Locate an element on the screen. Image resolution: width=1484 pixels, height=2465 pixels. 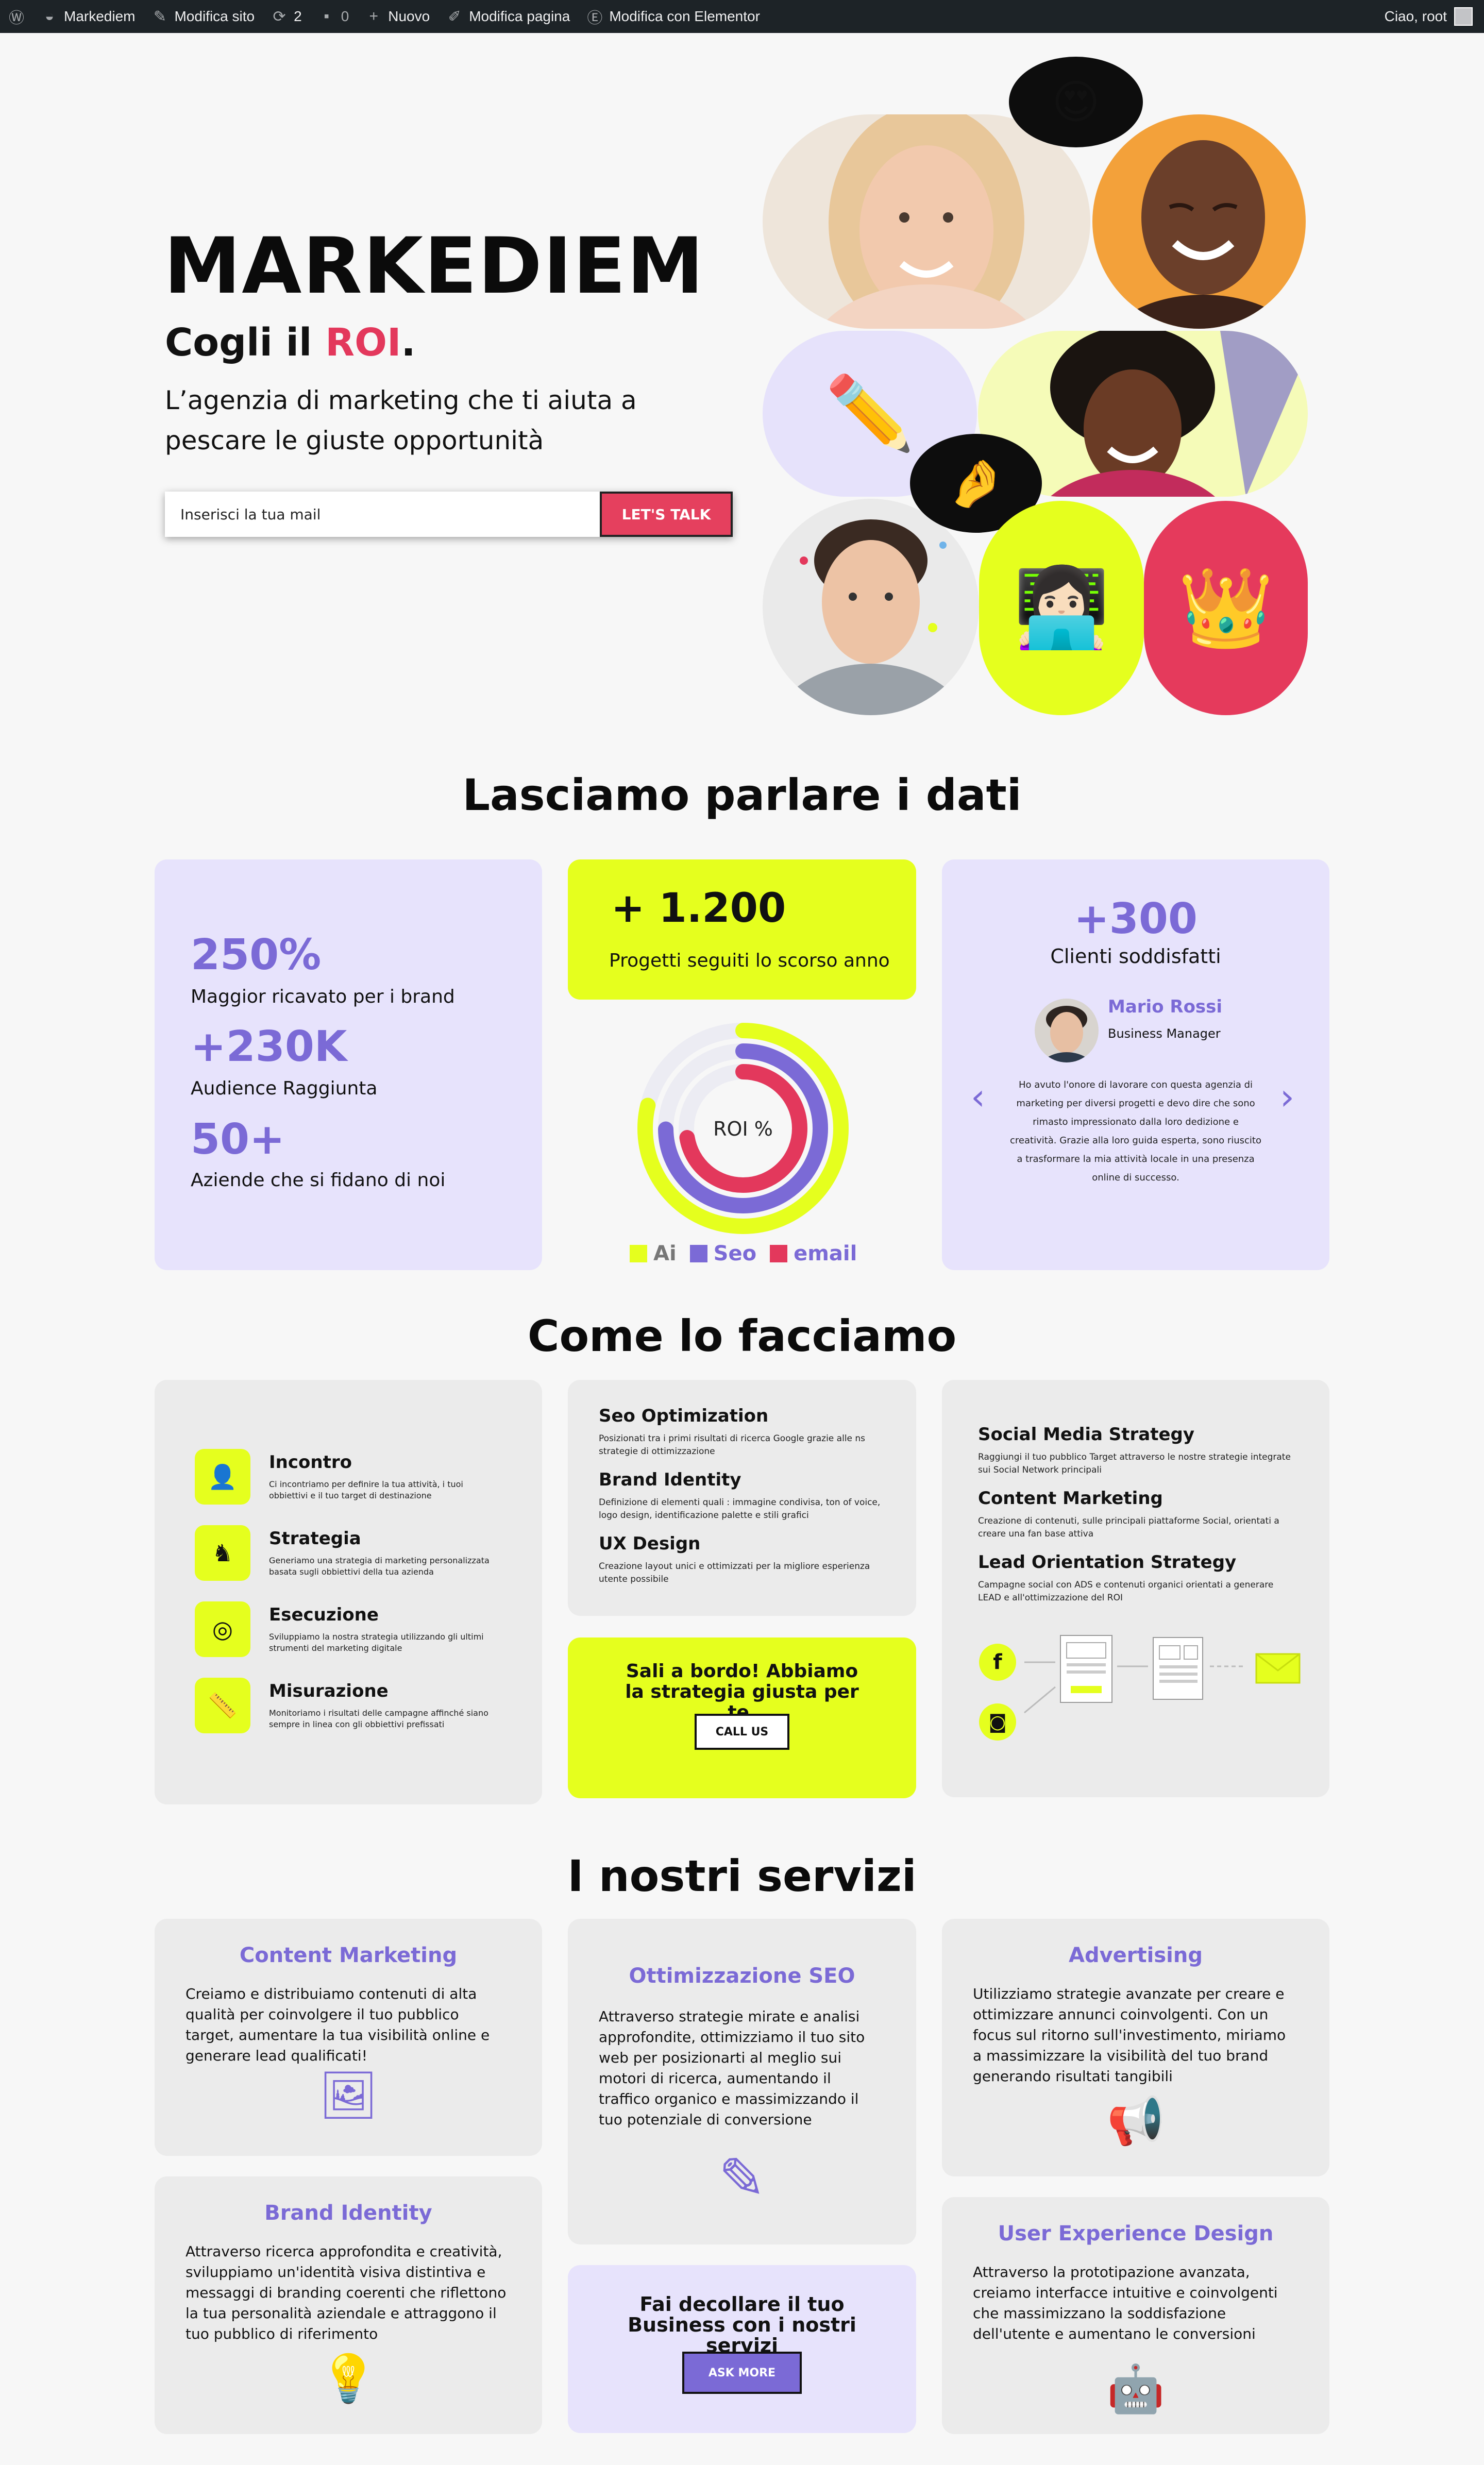
heart-eyes-emoji-icon: 😍 is located at coordinates (1076, 102).